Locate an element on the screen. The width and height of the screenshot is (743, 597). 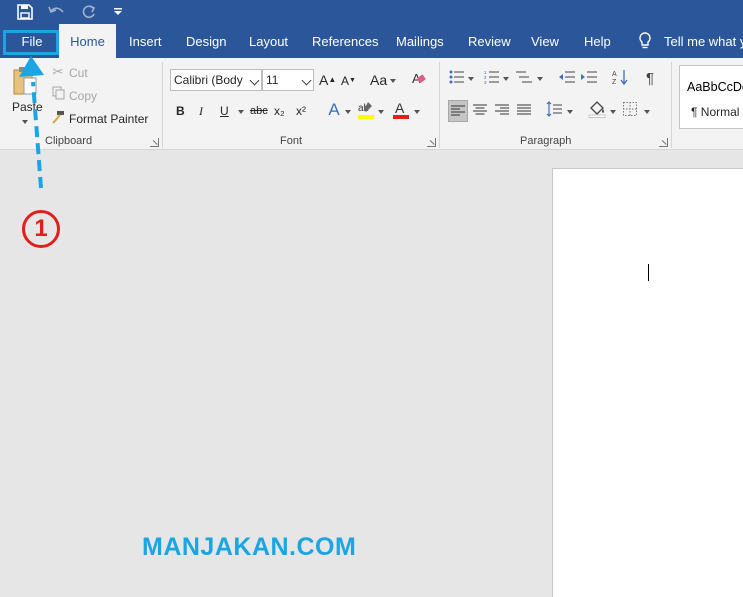
step-badge: 1 is located at coordinates (41, 229).